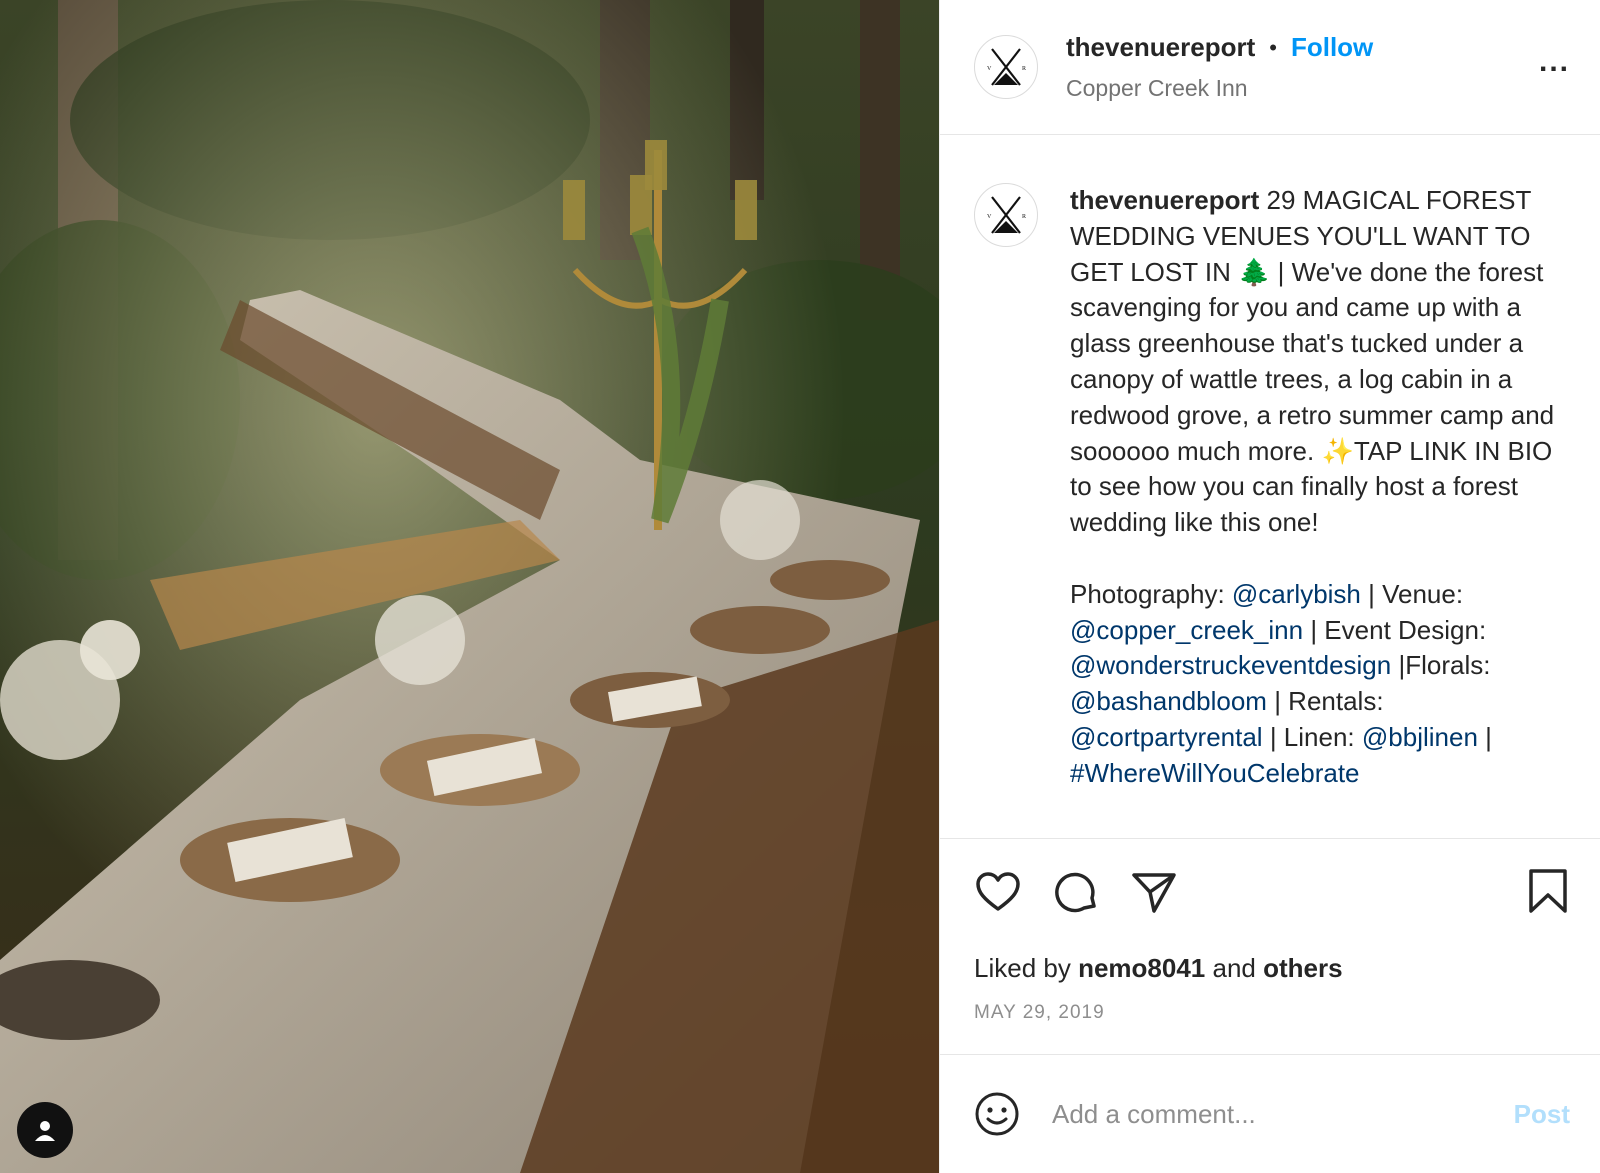 The image size is (1600, 1173). I want to click on user-icon, so click(45, 1131).